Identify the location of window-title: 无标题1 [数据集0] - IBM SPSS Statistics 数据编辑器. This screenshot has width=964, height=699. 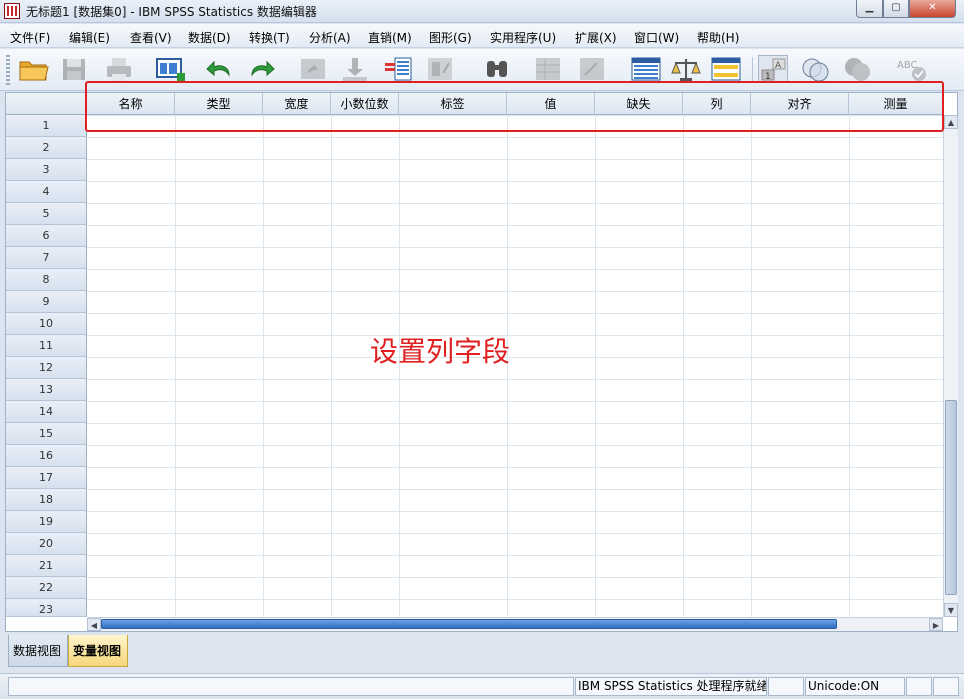
(171, 12).